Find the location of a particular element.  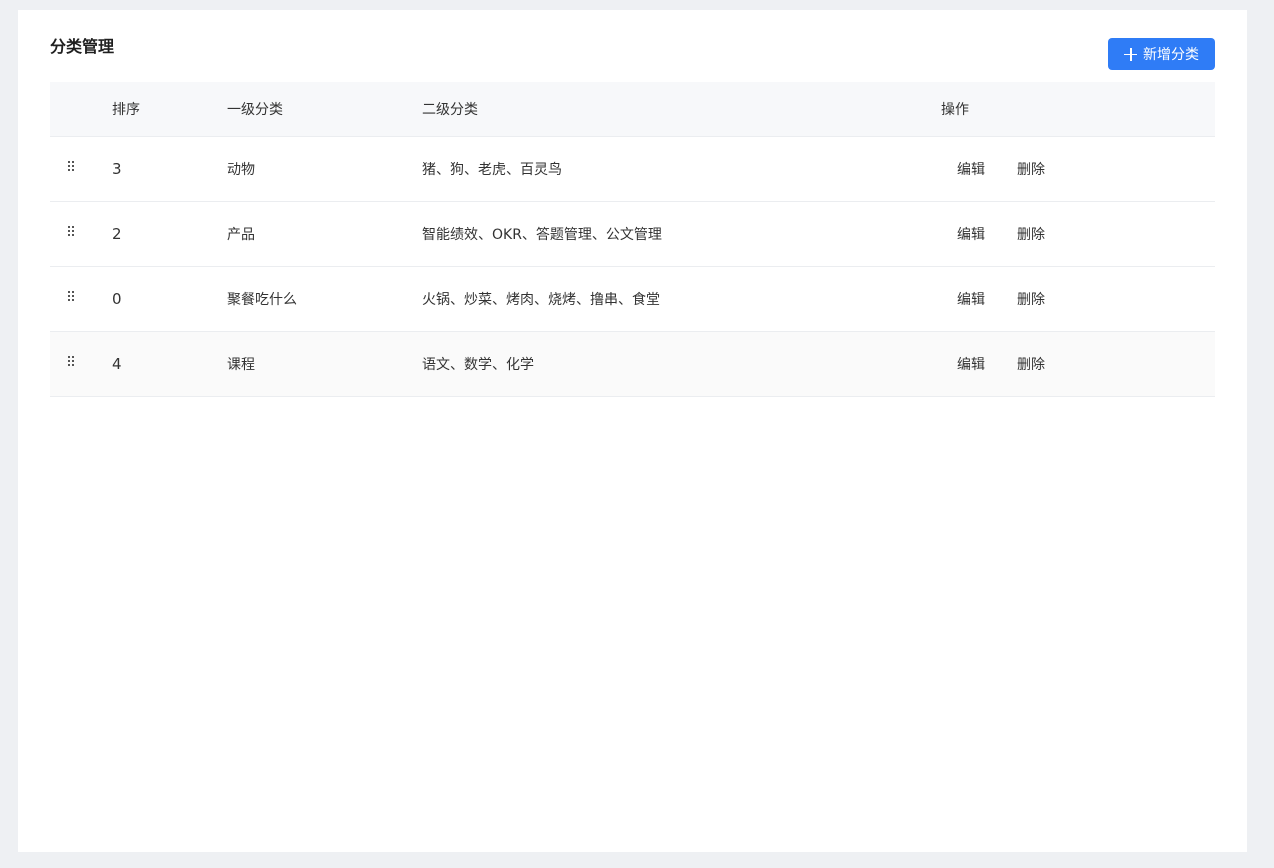

table-row: 4 课程 语文、数学、化学 编辑 删除 is located at coordinates (632, 364).